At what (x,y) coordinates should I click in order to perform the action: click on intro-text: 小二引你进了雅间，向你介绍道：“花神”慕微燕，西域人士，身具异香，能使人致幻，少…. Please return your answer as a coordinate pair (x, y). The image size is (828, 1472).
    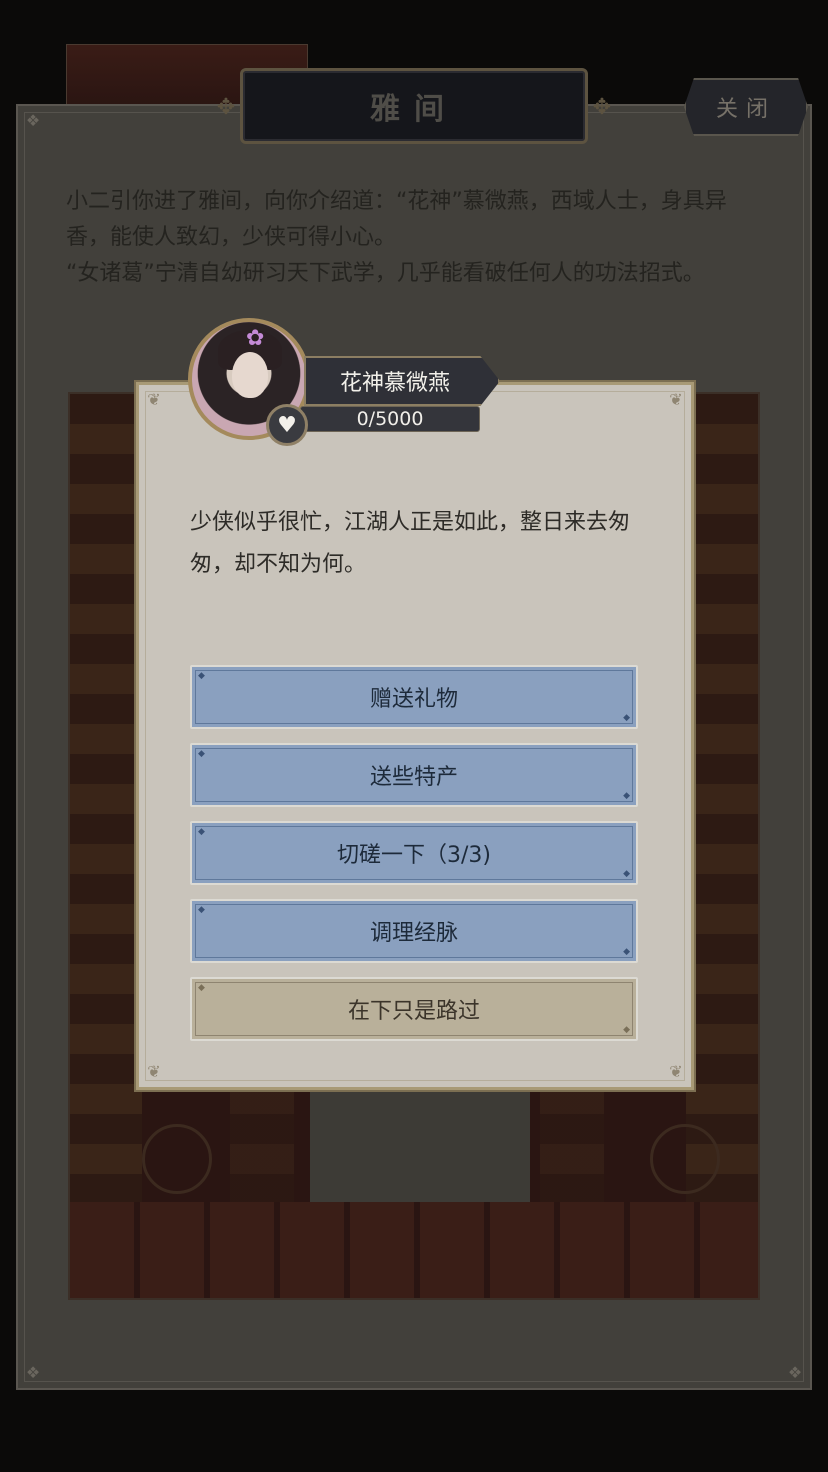
    Looking at the image, I should click on (416, 238).